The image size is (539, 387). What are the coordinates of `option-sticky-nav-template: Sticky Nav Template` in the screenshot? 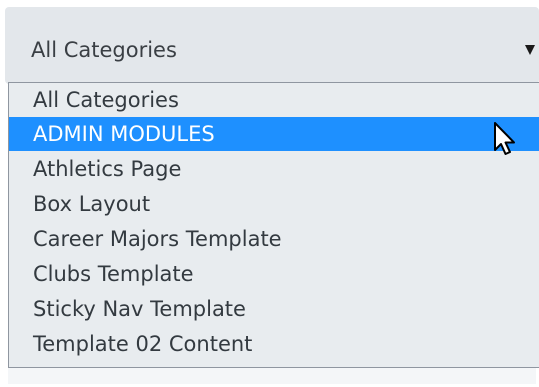 It's located at (274, 309).